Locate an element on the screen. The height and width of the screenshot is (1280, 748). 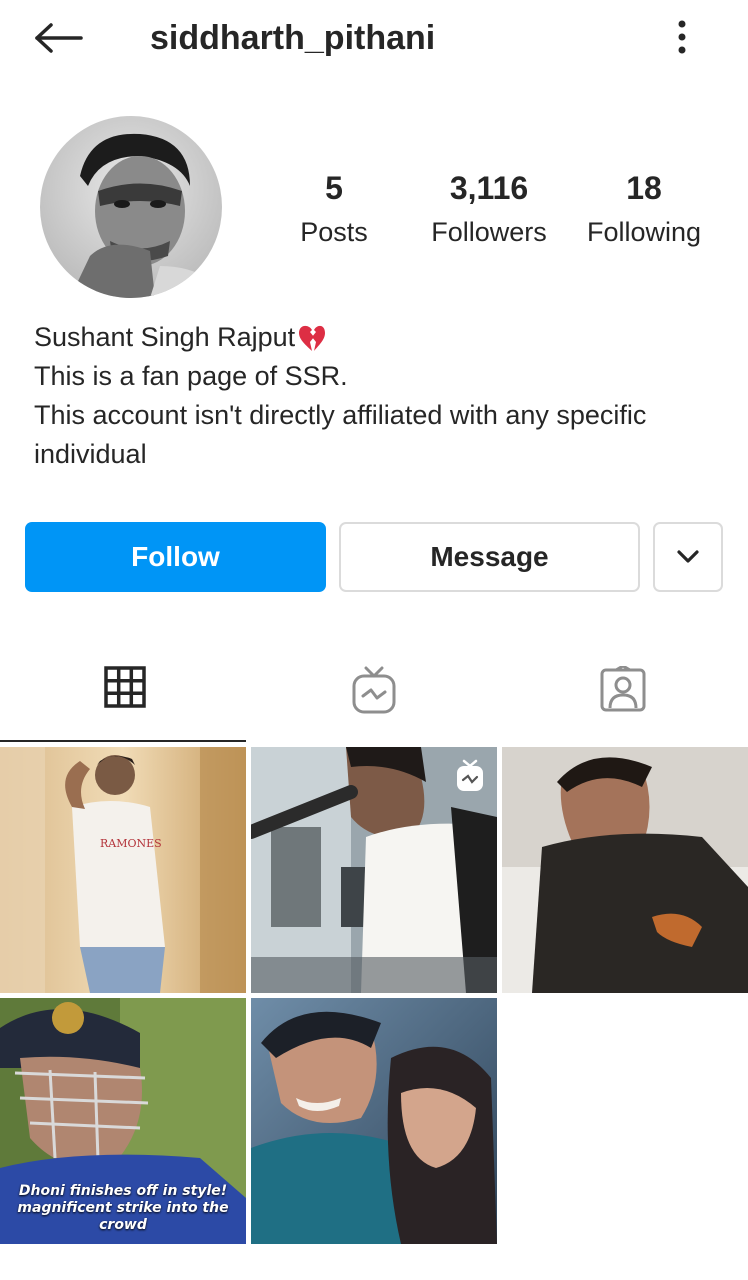
following-label: Following is located at coordinates (644, 232).